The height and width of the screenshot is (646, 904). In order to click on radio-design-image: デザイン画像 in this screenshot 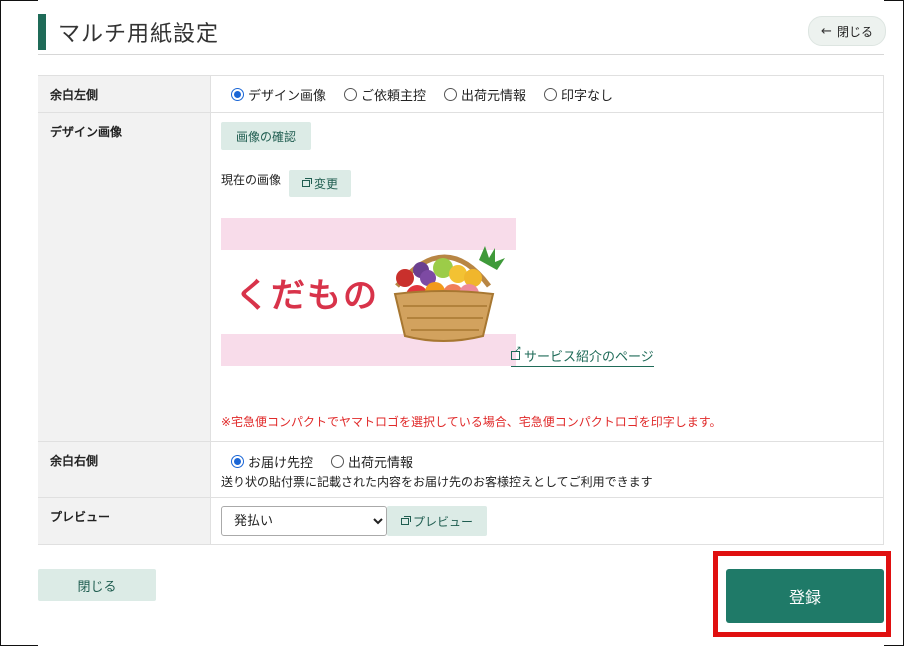, I will do `click(278, 94)`.